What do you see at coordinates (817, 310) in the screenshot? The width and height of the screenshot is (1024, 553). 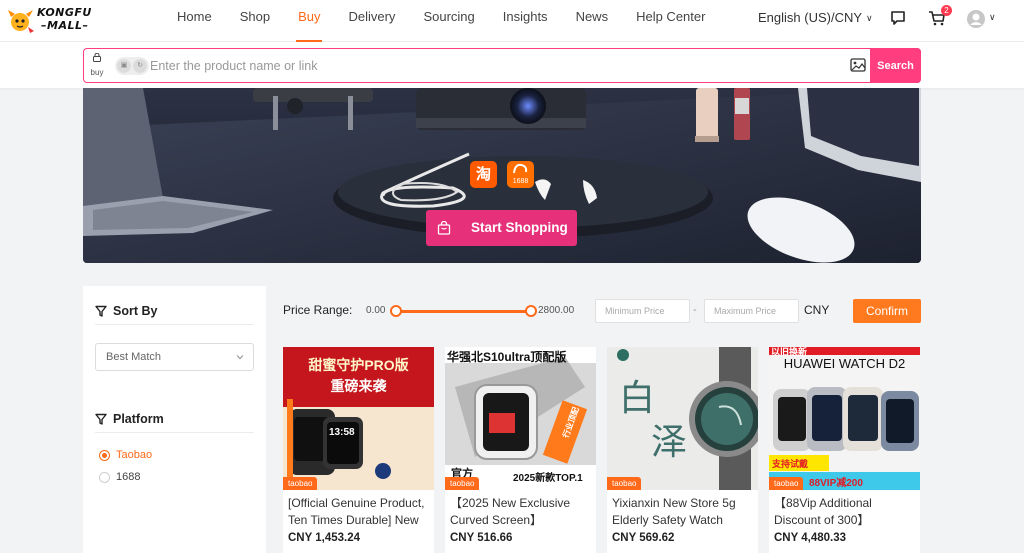 I see `currency-label: CNY` at bounding box center [817, 310].